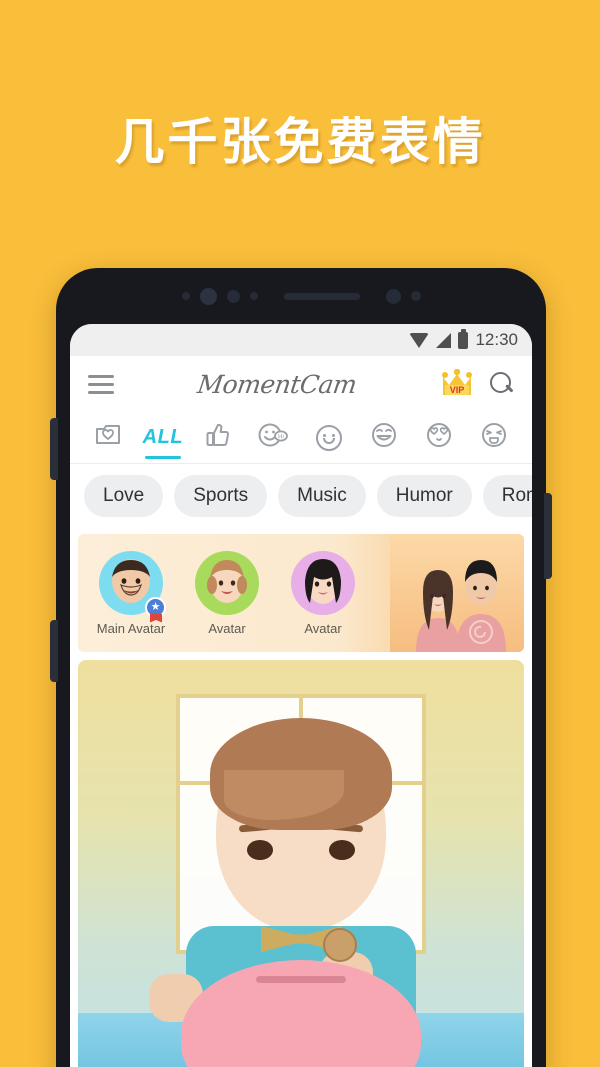 This screenshot has height=1067, width=600. Describe the element at coordinates (457, 593) in the screenshot. I see `couple-avatar-illustration` at that location.